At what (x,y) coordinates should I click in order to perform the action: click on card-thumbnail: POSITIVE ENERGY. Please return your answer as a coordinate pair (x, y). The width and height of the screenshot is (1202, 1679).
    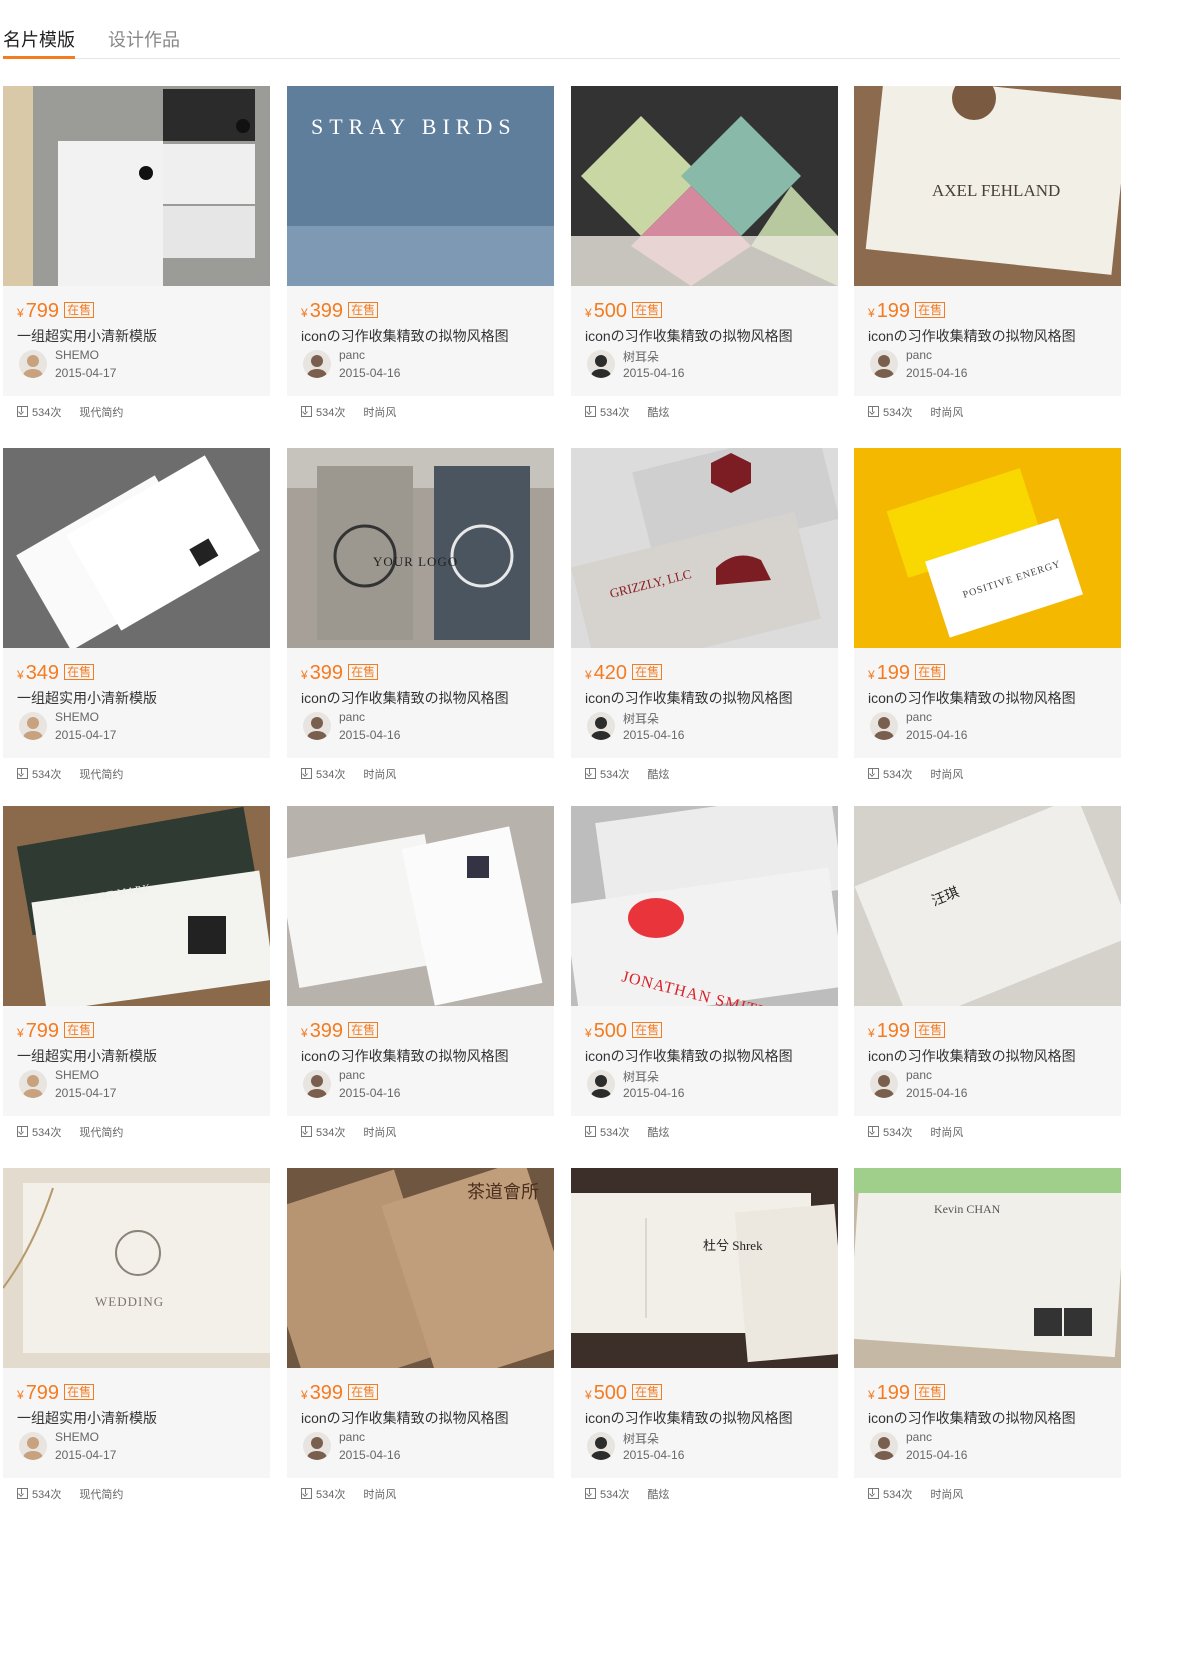
    Looking at the image, I should click on (987, 548).